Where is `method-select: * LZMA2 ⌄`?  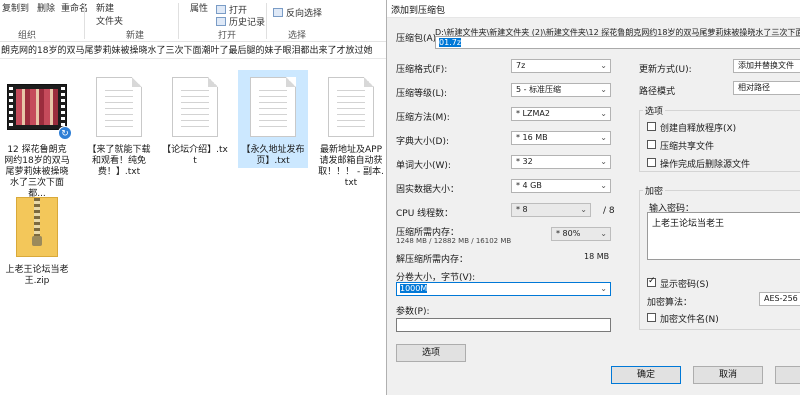
method-select: * LZMA2 ⌄ is located at coordinates (561, 114).